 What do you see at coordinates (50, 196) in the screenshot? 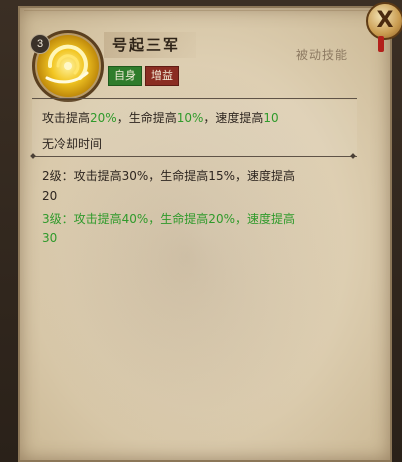
I see `upgrade-level-2-line2: 20` at bounding box center [50, 196].